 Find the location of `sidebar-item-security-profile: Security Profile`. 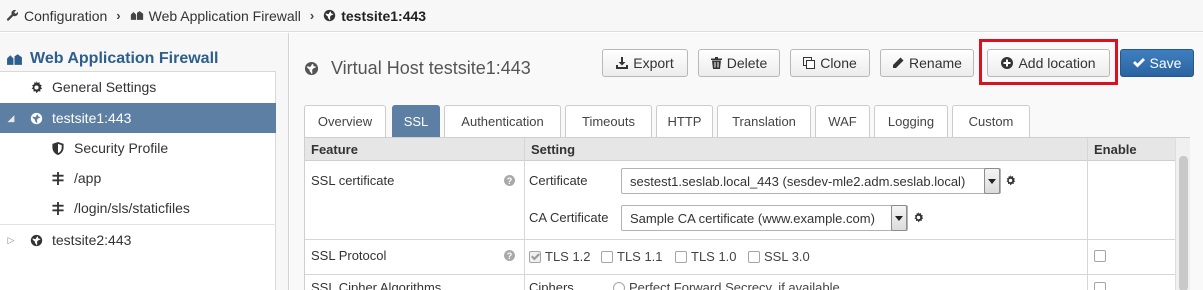

sidebar-item-security-profile: Security Profile is located at coordinates (138, 148).